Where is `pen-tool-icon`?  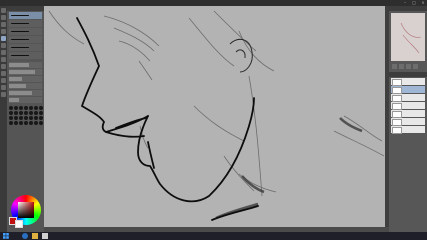 pen-tool-icon is located at coordinates (3, 38).